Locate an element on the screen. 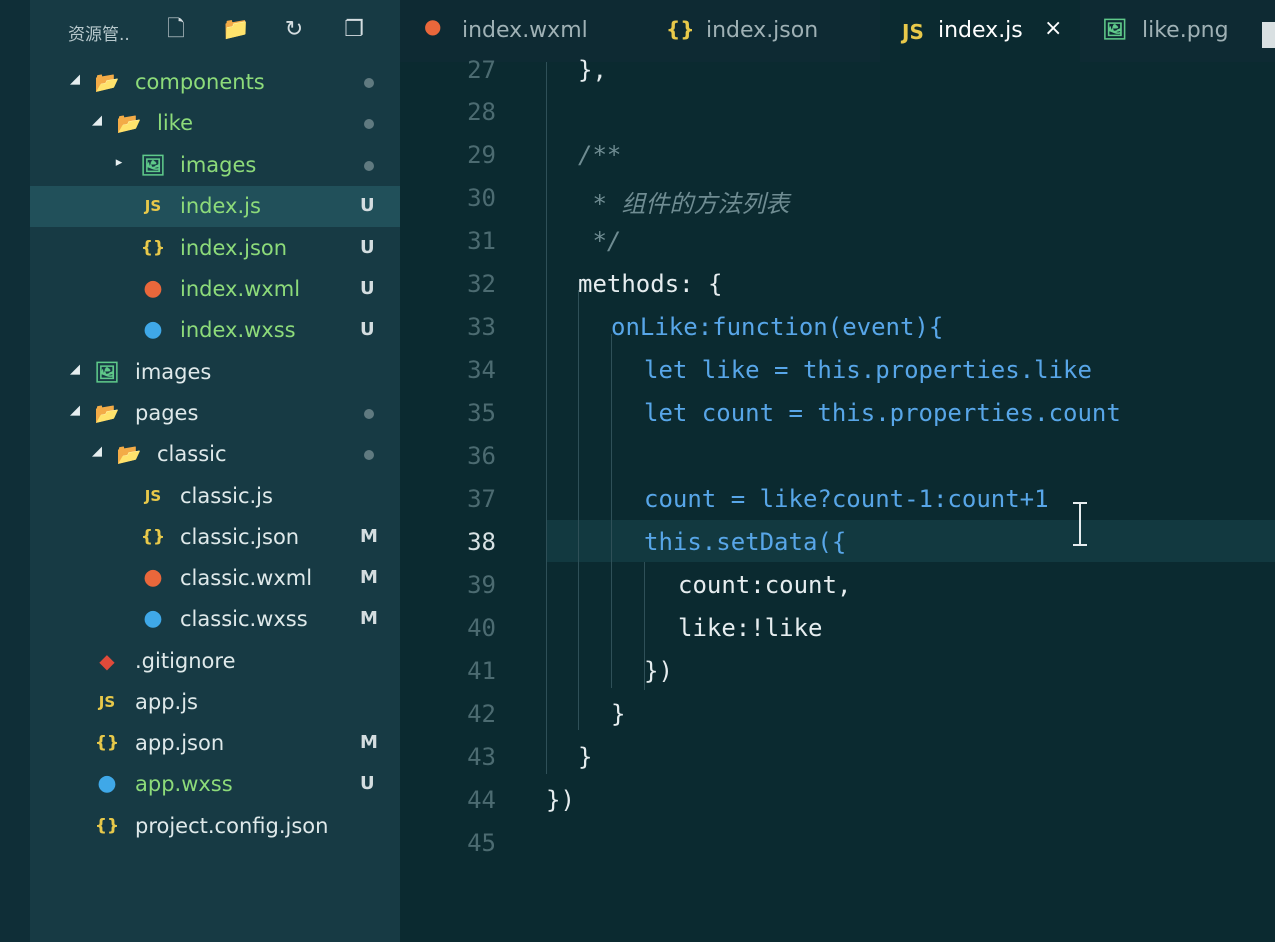 The height and width of the screenshot is (942, 1275). indent-guide is located at coordinates (578, 510).